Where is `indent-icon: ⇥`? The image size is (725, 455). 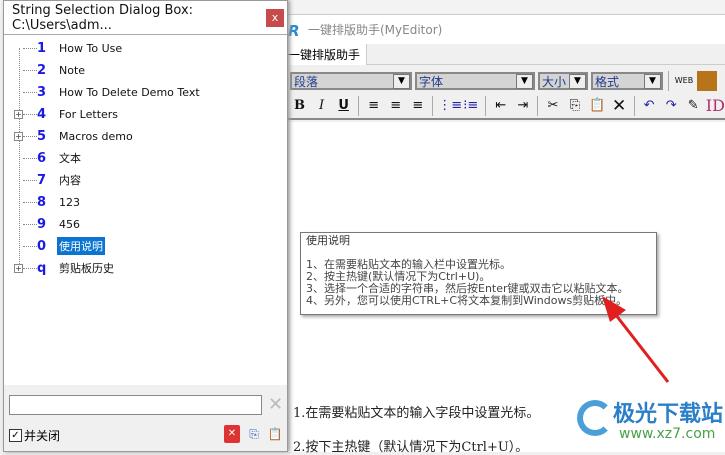 indent-icon: ⇥ is located at coordinates (522, 106).